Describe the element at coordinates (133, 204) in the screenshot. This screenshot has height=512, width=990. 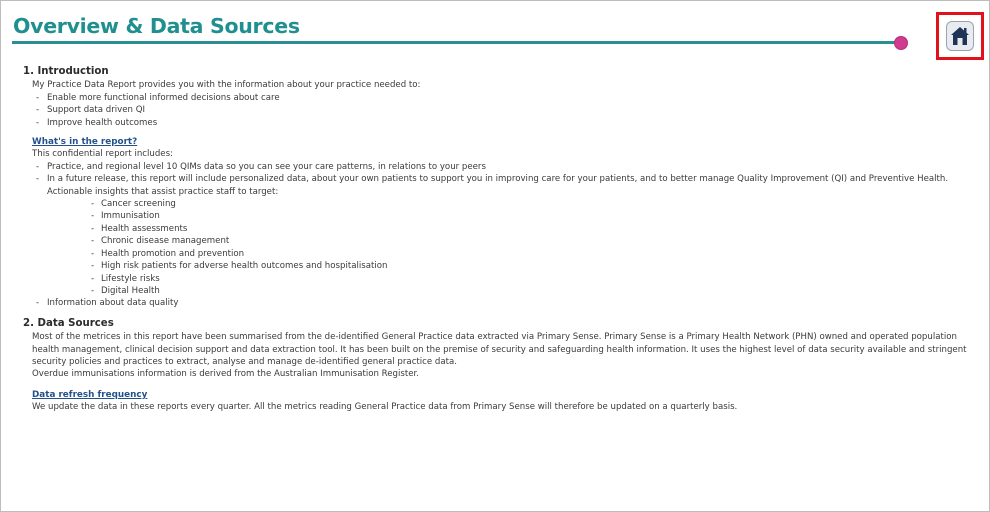
I see `list-item: - Cancer screening` at that location.